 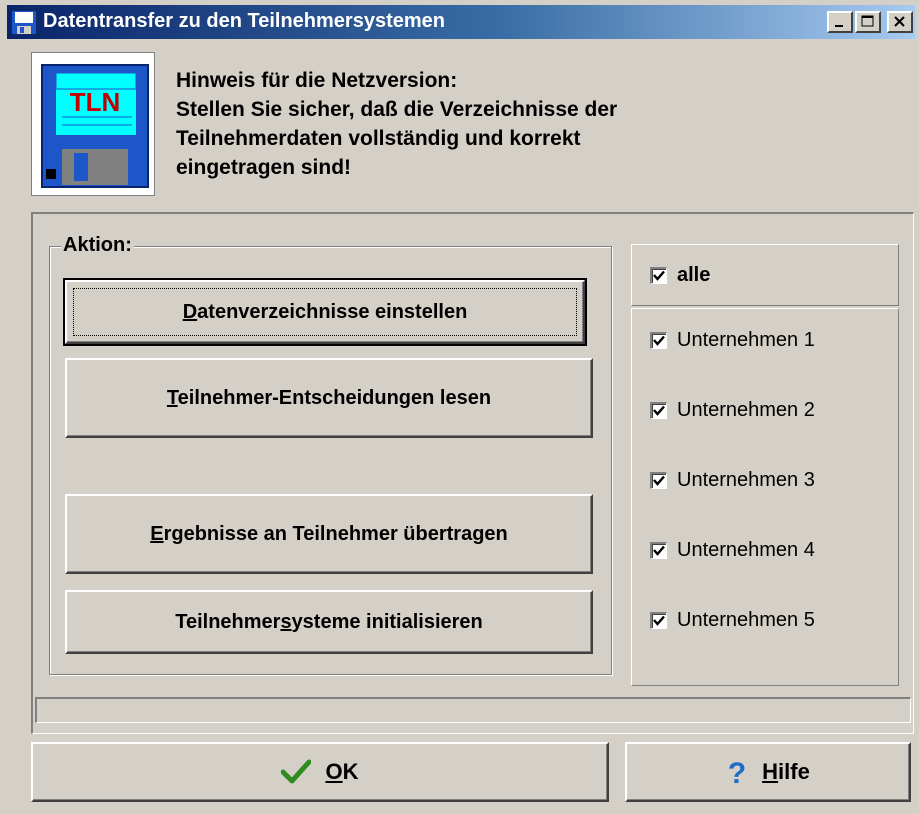 I want to click on checkbox-label: Unternehmen 4, so click(x=746, y=550).